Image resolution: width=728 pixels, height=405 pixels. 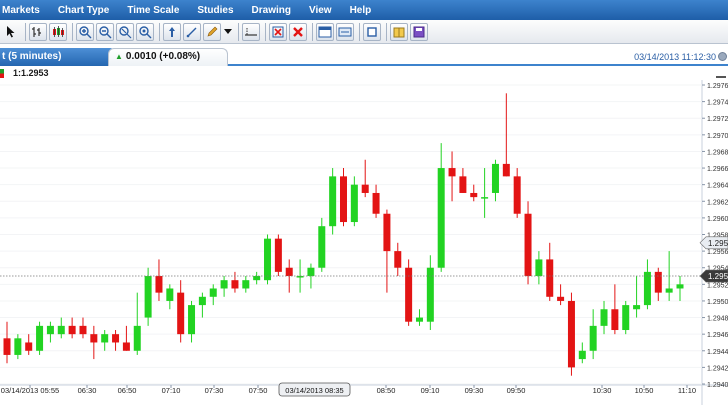 What do you see at coordinates (84, 10) in the screenshot?
I see `menu-chart-type: Chart Type` at bounding box center [84, 10].